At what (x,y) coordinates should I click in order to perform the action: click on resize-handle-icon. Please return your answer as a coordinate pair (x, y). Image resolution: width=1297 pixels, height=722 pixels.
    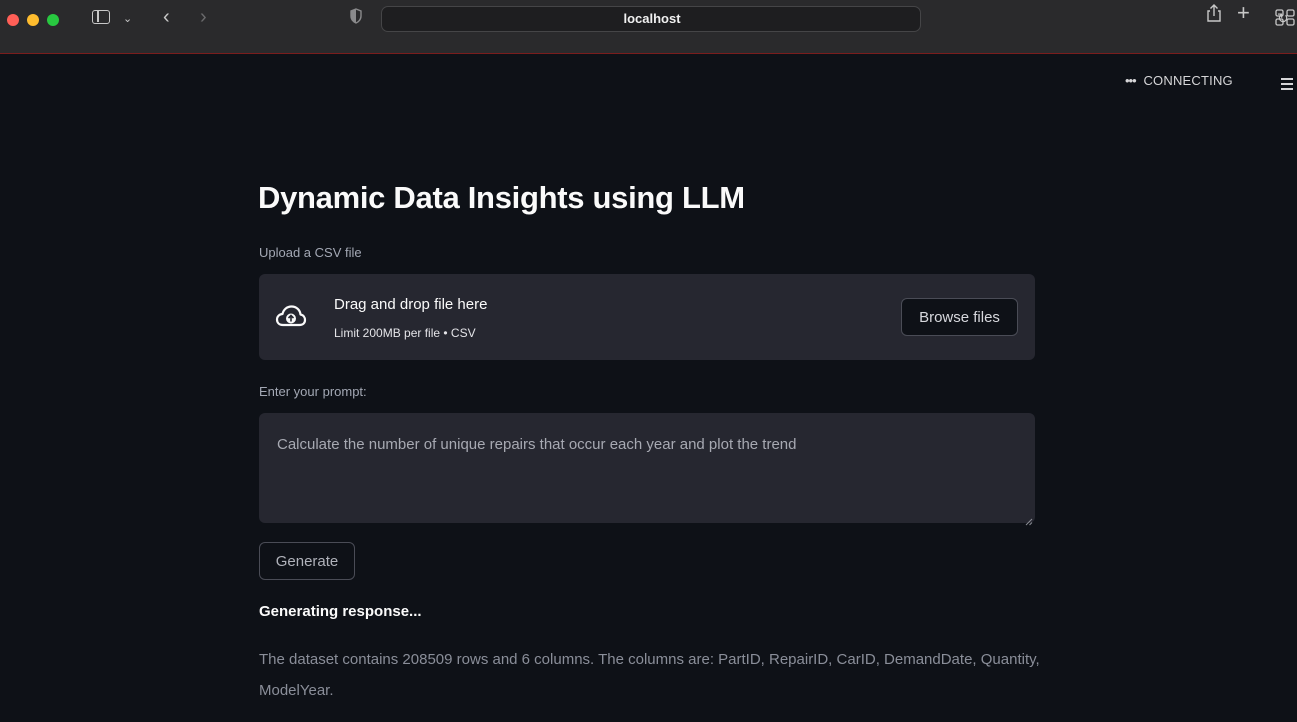
    Looking at the image, I should click on (1029, 519).